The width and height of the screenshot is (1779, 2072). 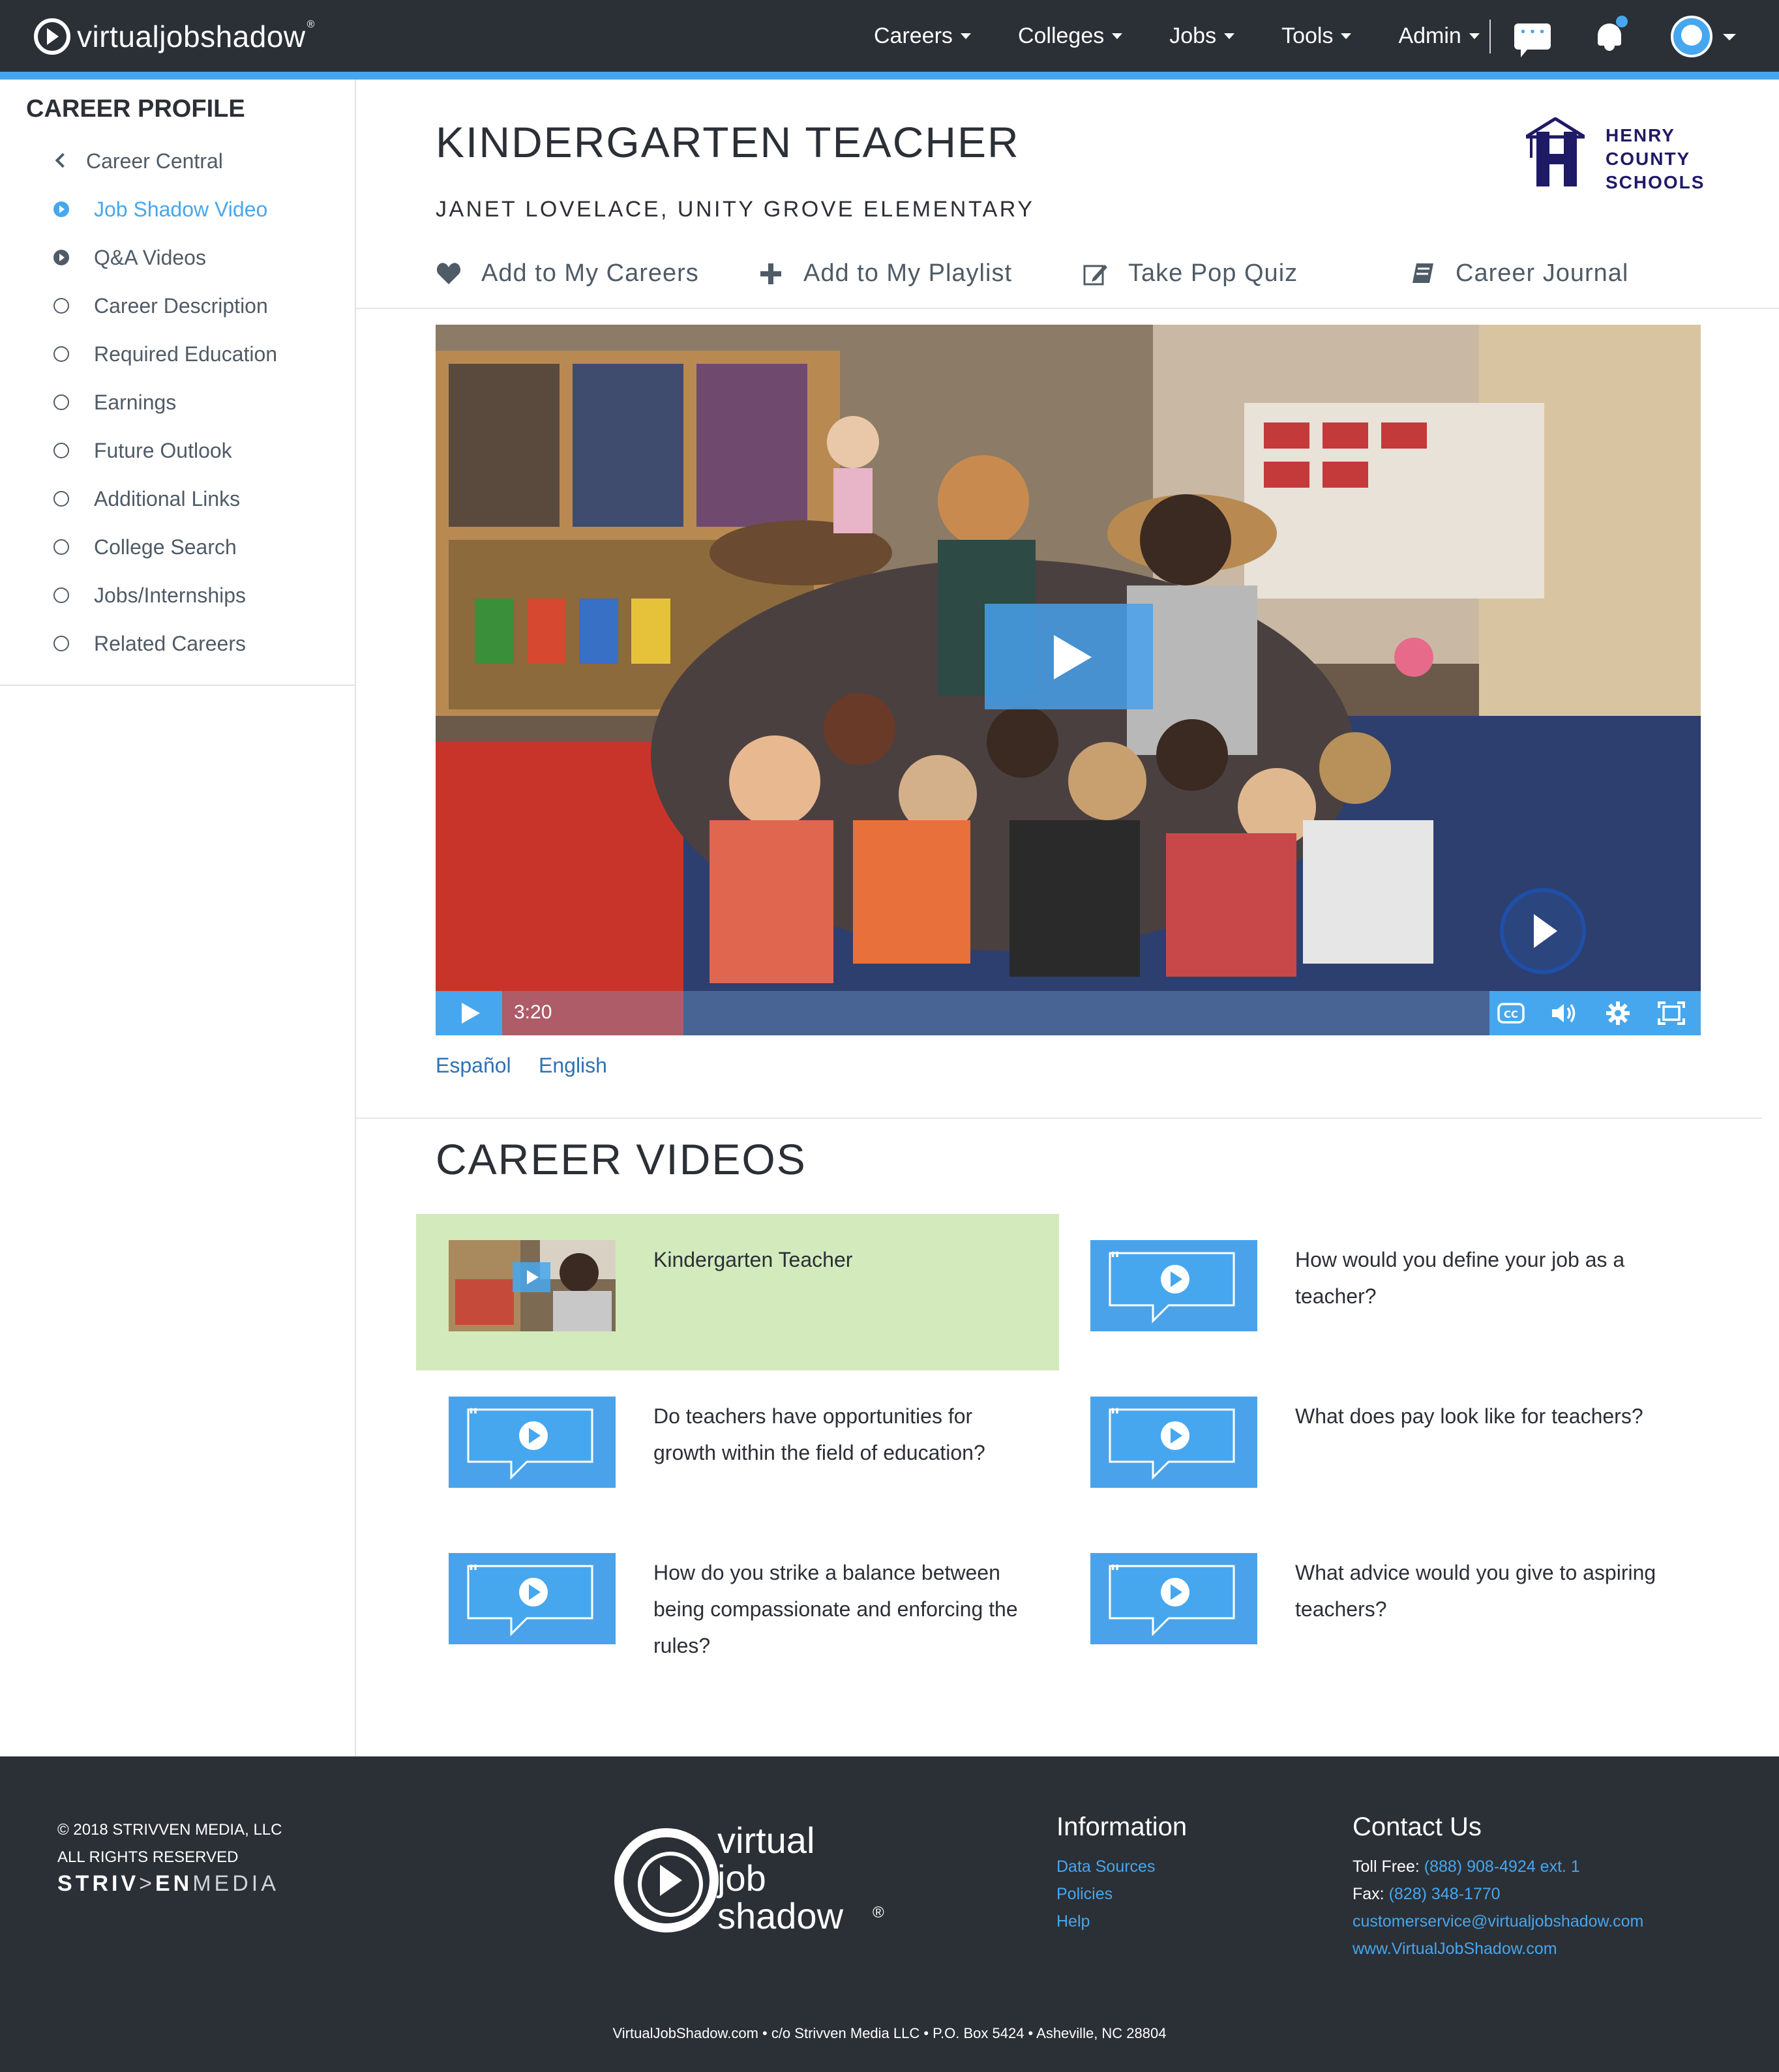 What do you see at coordinates (1316, 36) in the screenshot?
I see `nav-tools: Tools` at bounding box center [1316, 36].